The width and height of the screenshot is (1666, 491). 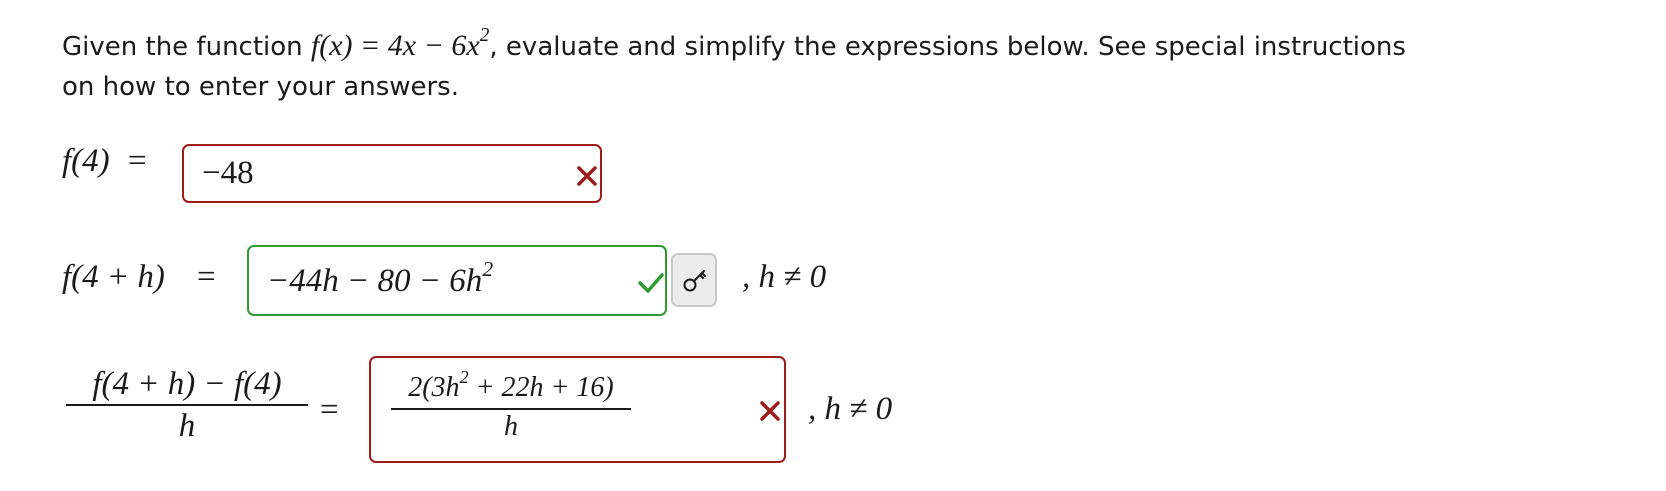 What do you see at coordinates (187, 405) in the screenshot?
I see `question-3-label: f(4 + h) − f(4) h` at bounding box center [187, 405].